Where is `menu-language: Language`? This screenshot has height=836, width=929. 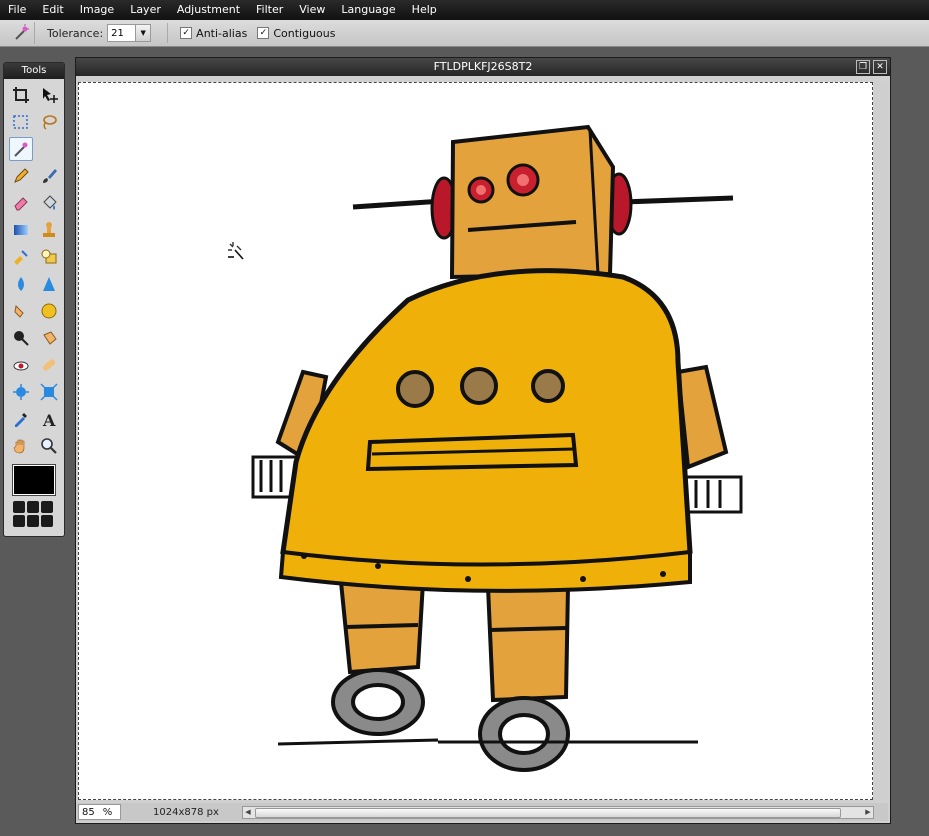
menu-language: Language is located at coordinates (368, 10).